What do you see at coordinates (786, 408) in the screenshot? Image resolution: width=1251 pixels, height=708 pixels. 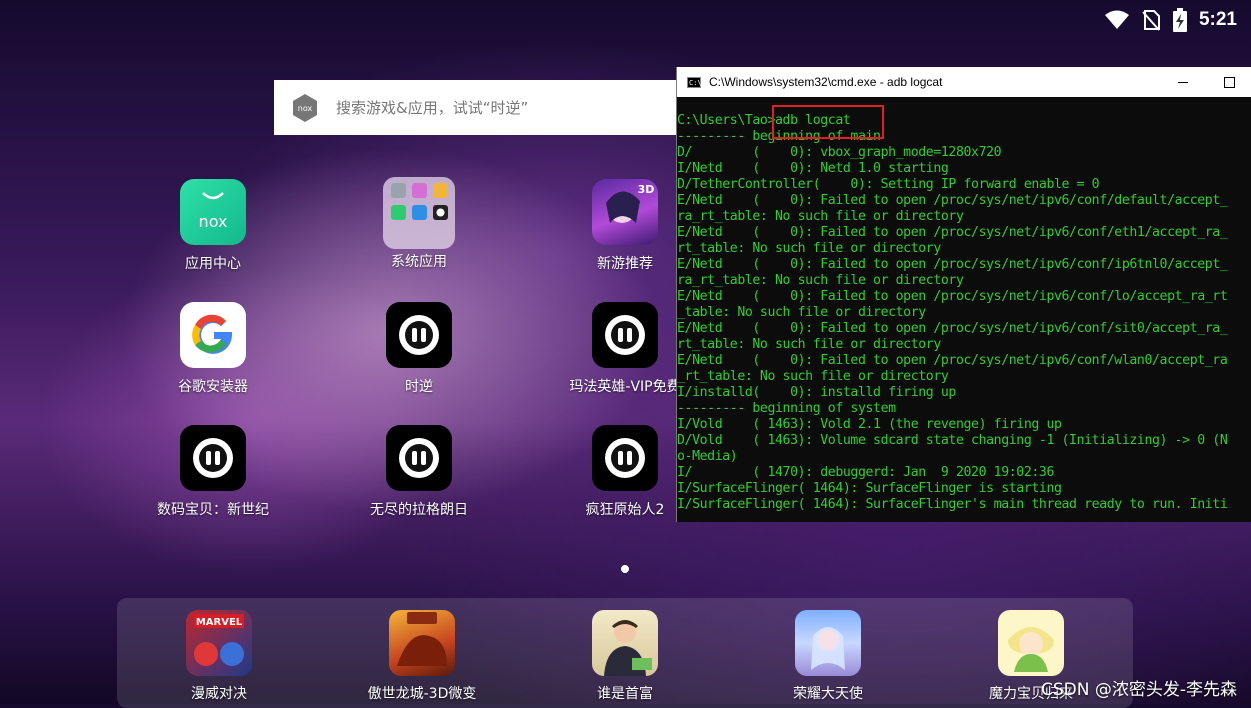 I see `console-line: --------- beginning of system` at bounding box center [786, 408].